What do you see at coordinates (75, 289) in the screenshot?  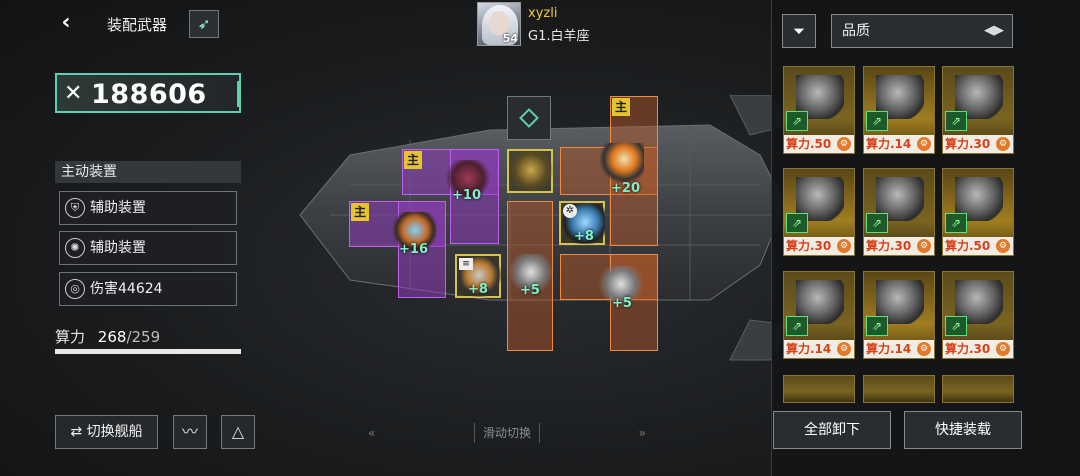 I see `orb-ring-icon: ◎` at bounding box center [75, 289].